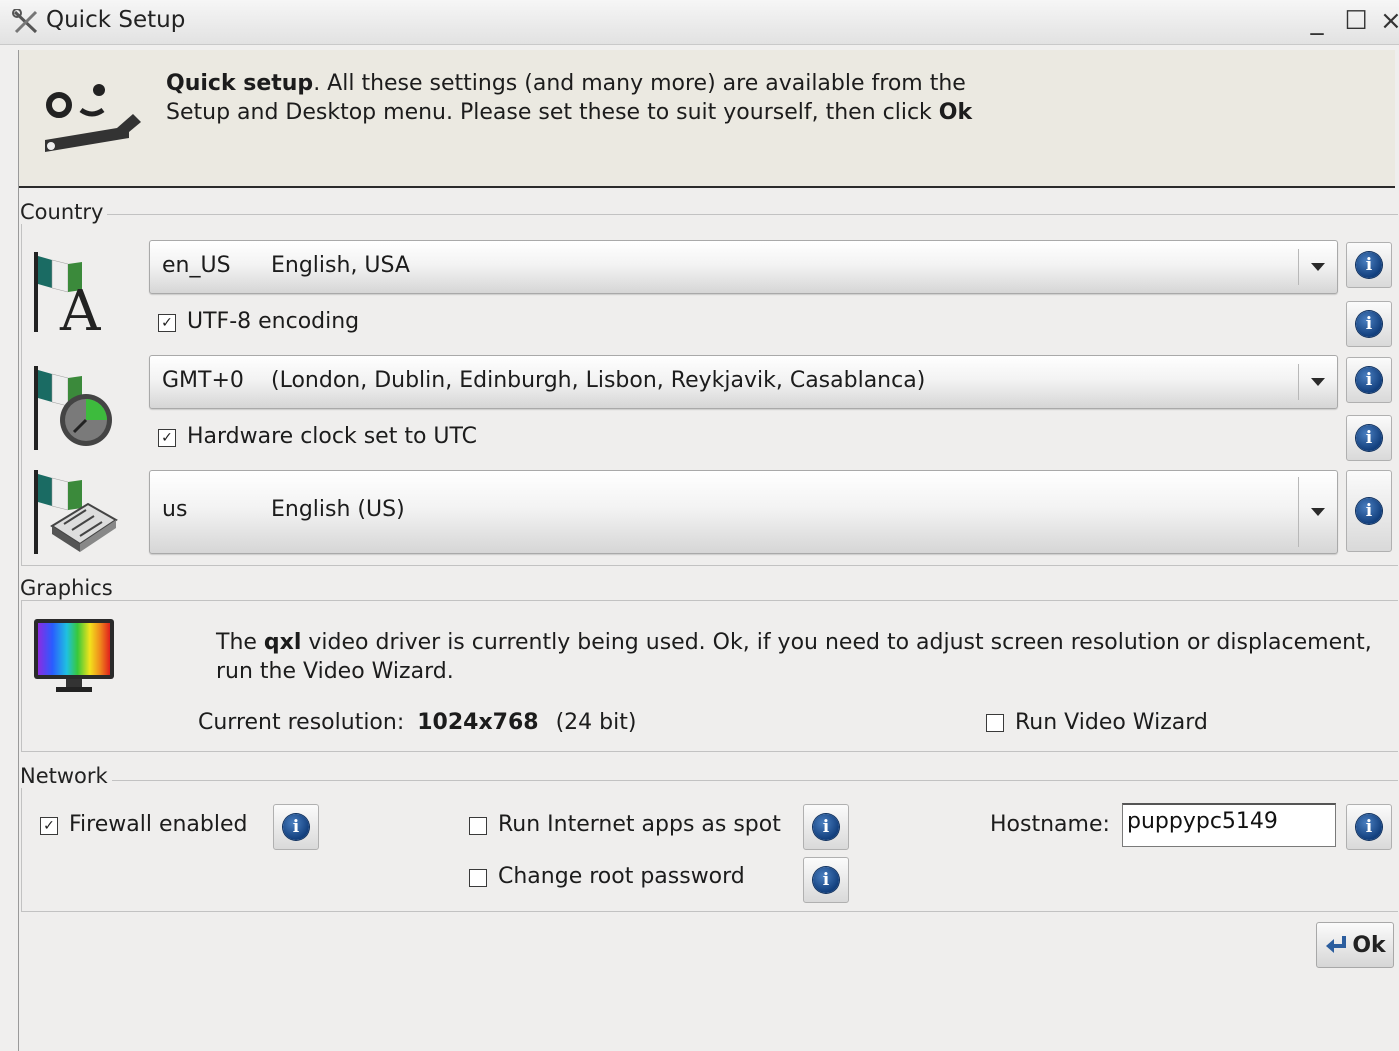  I want to click on current-resolution: Current resolution: 1024x768 (24 bit), so click(417, 722).